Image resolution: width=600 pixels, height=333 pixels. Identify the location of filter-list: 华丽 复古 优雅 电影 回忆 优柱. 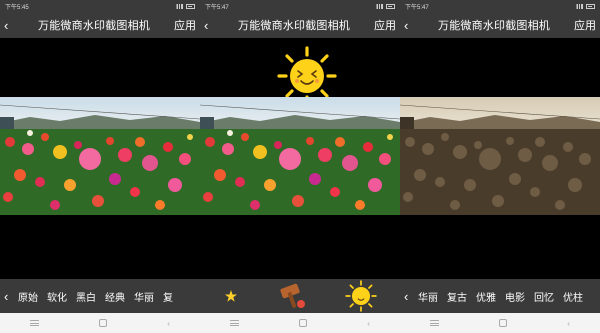
(500, 296).